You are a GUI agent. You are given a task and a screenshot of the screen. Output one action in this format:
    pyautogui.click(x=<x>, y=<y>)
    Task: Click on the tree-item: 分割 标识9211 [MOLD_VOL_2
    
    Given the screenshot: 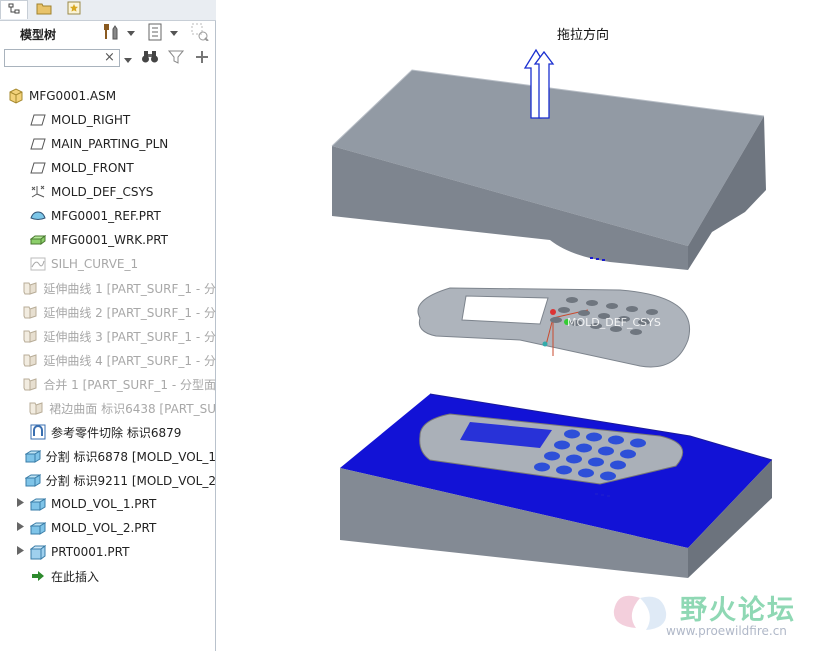 What is the action you would take?
    pyautogui.click(x=108, y=480)
    